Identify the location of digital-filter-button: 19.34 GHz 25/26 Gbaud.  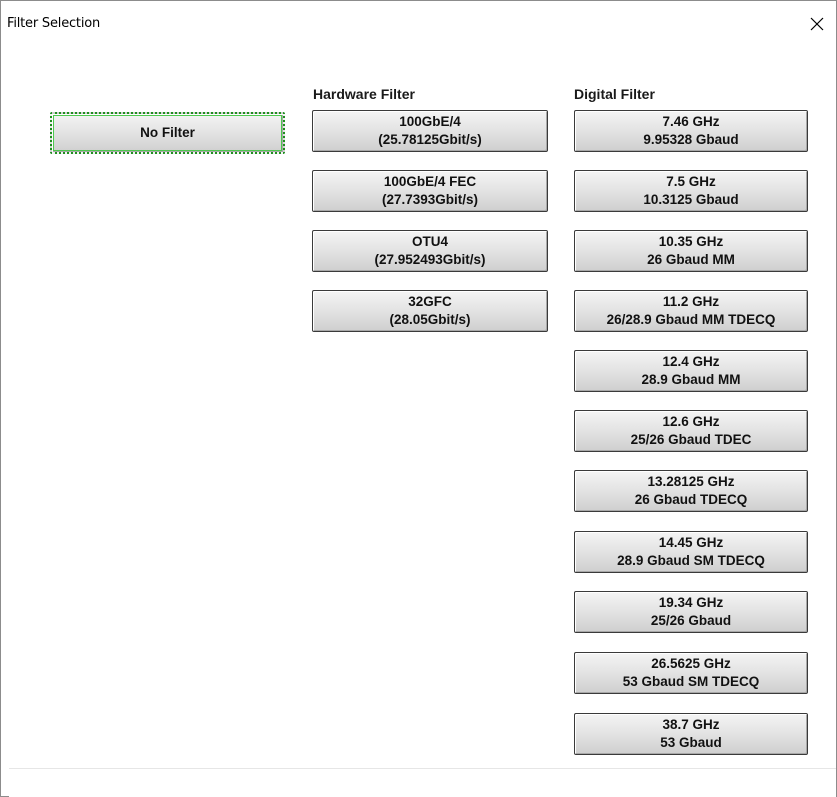
(691, 612).